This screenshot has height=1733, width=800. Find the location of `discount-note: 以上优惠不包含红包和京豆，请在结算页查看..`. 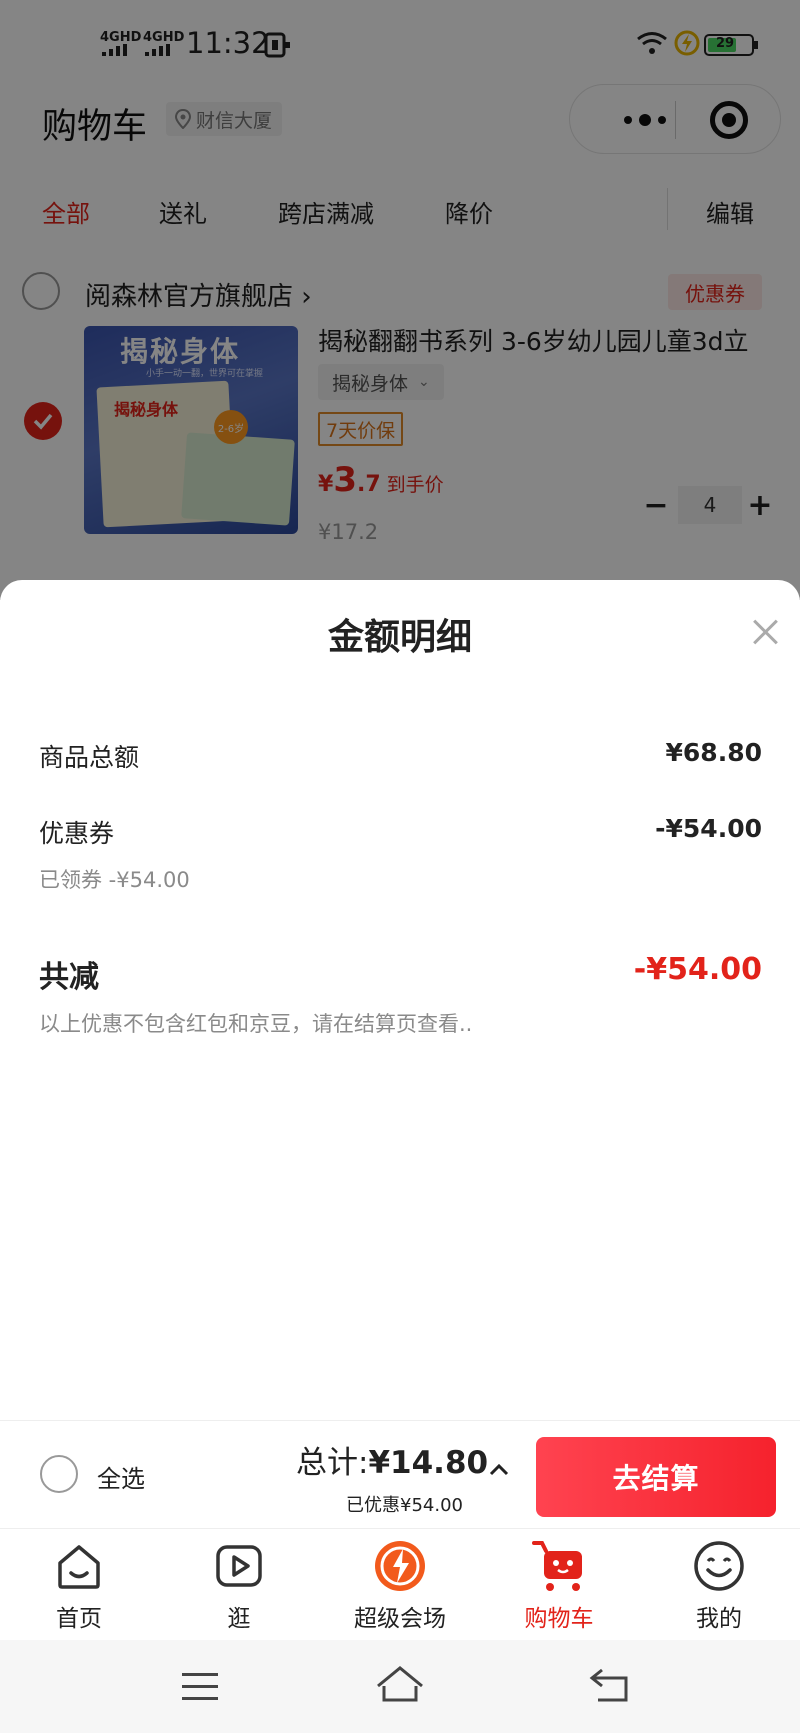

discount-note: 以上优惠不包含红包和京豆，请在结算页查看.. is located at coordinates (256, 1024).